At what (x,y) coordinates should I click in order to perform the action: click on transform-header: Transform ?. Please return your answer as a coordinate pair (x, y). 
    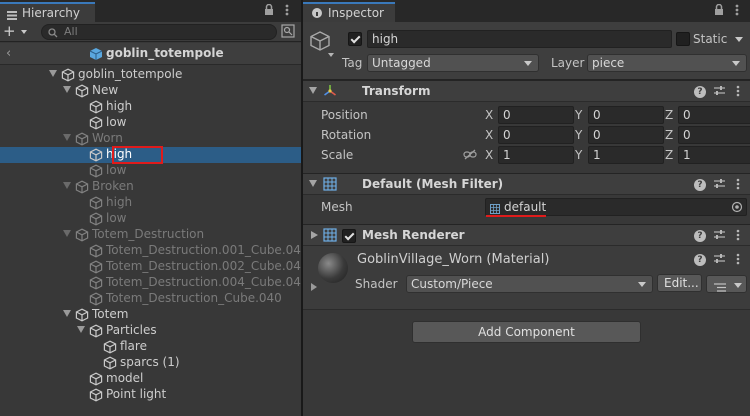
    Looking at the image, I should click on (526, 91).